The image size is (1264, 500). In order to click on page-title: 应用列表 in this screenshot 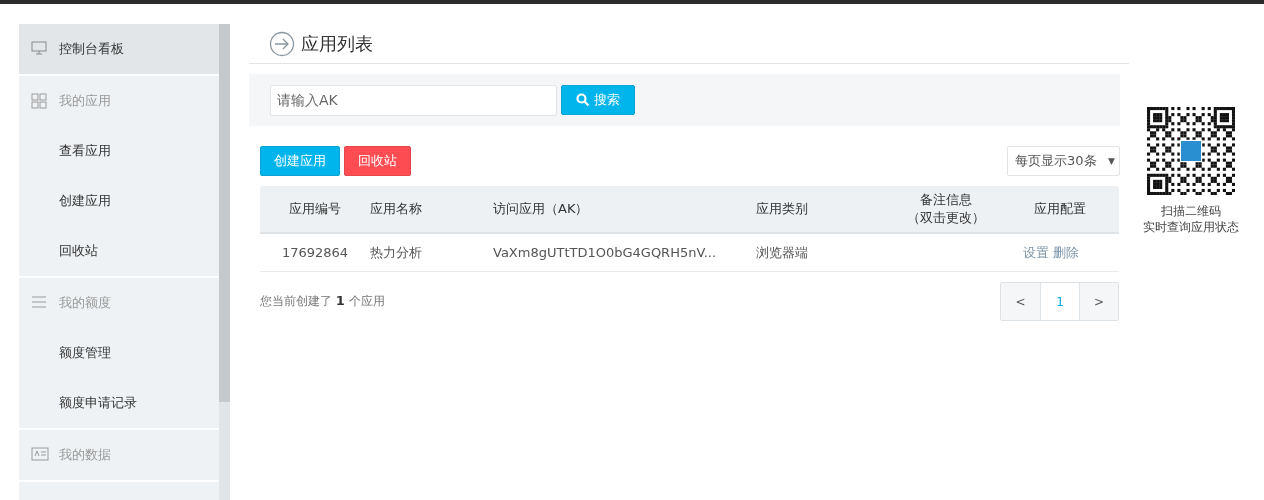, I will do `click(337, 43)`.